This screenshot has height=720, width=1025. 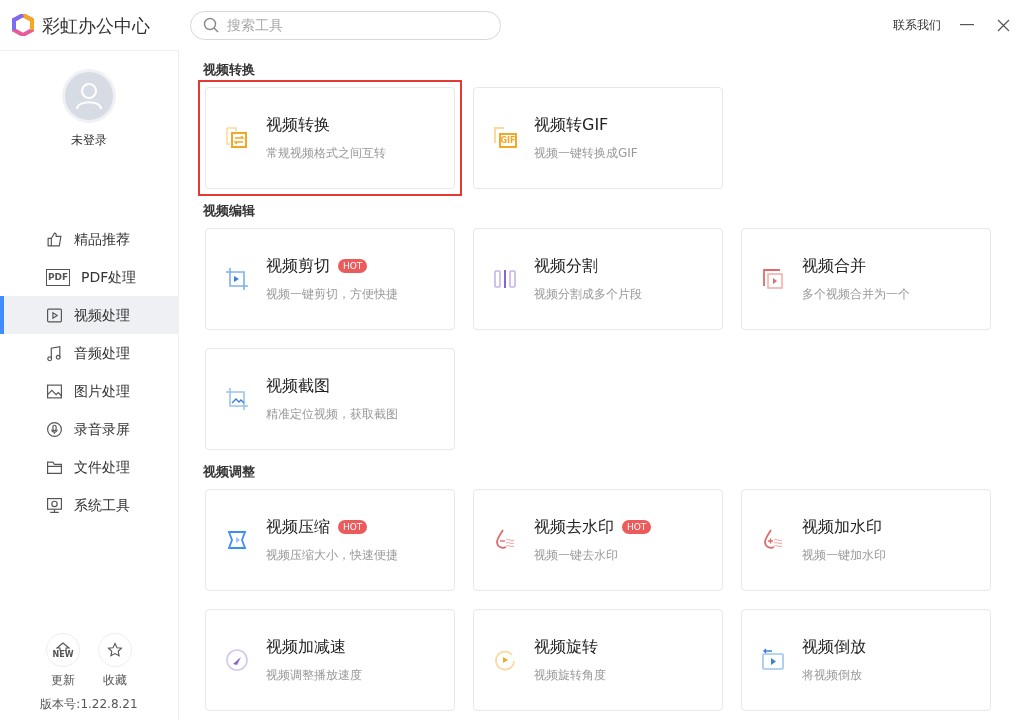 What do you see at coordinates (89, 704) in the screenshot?
I see `version-label: 版本号:1.22.8.21` at bounding box center [89, 704].